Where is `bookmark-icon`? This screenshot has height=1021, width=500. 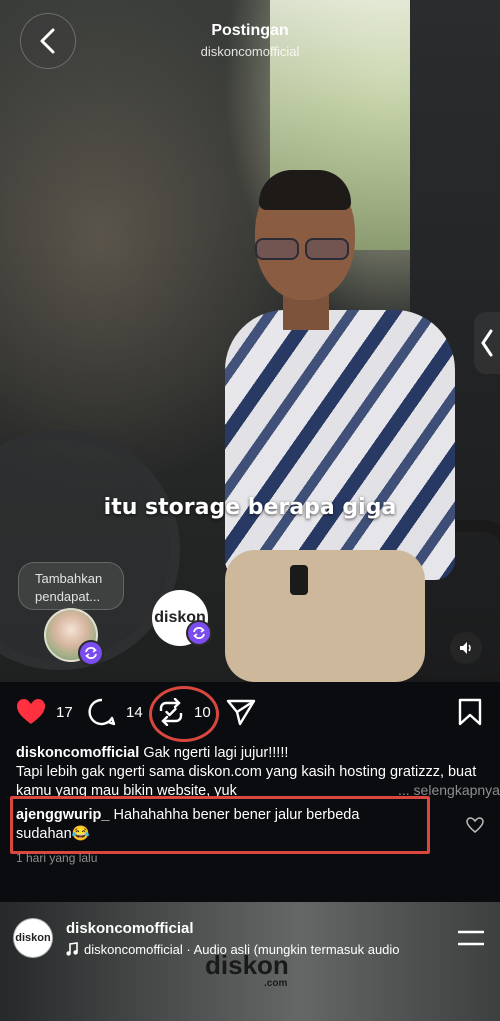
bookmark-icon is located at coordinates (470, 712).